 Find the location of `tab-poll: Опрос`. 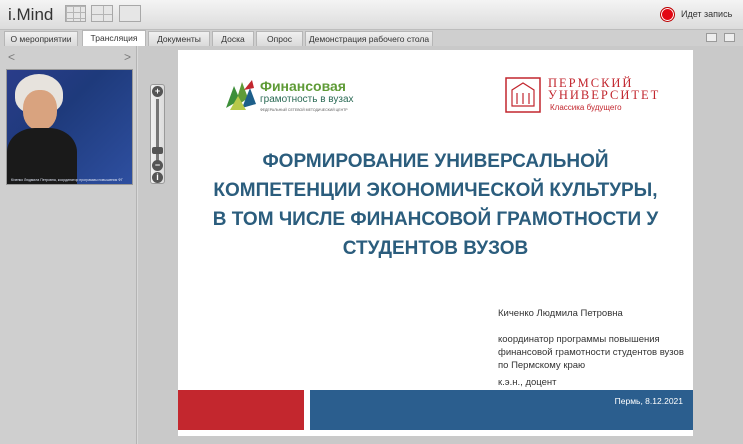

tab-poll: Опрос is located at coordinates (279, 38).